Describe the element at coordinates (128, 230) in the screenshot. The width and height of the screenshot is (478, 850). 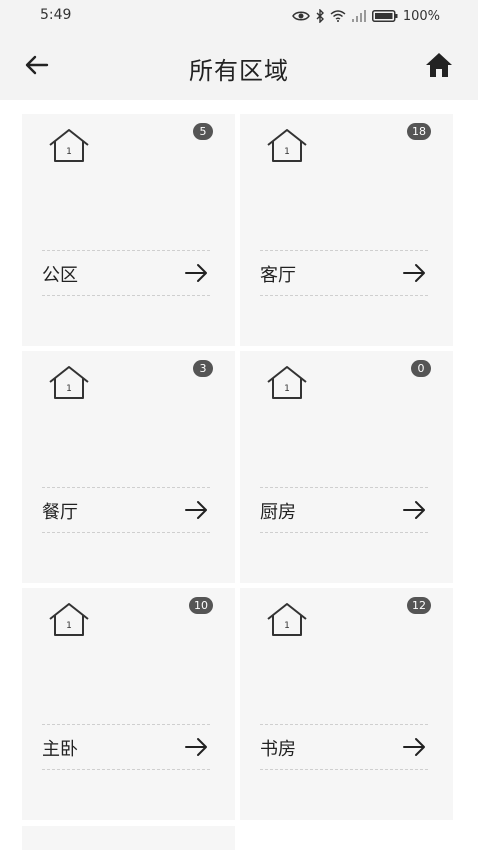
I see `area-tile: 1 5 公区` at that location.